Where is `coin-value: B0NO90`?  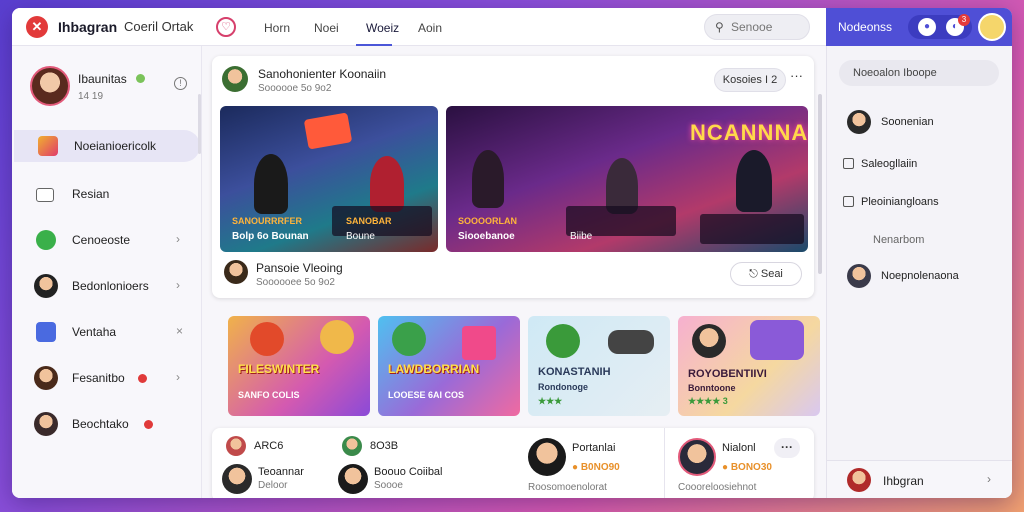 coin-value: B0NO90 is located at coordinates (600, 467).